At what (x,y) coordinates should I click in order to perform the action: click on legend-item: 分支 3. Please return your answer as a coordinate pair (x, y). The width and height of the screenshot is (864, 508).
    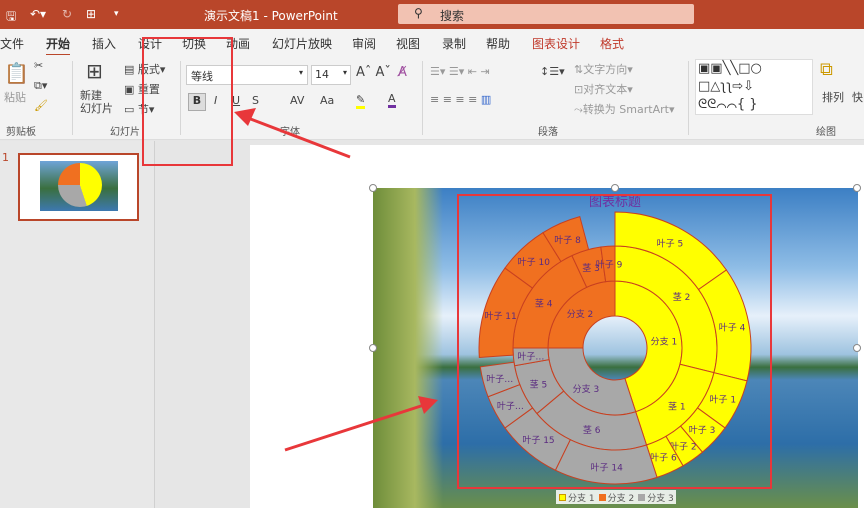
    Looking at the image, I should click on (656, 497).